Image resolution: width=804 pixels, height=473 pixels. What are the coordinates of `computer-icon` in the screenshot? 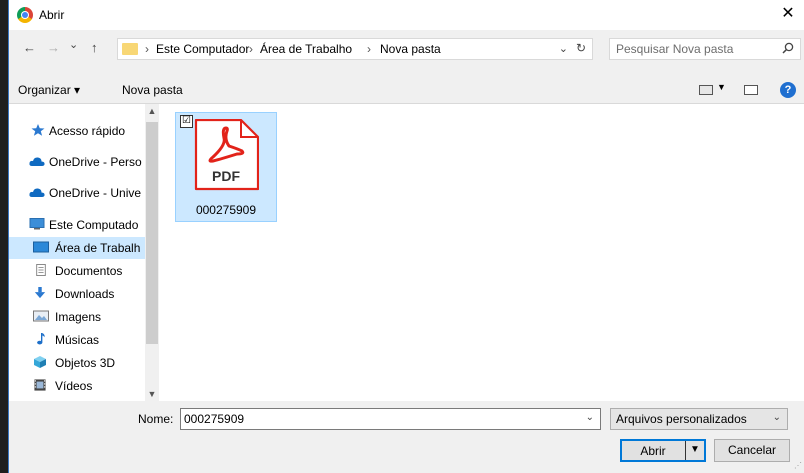 It's located at (37, 224).